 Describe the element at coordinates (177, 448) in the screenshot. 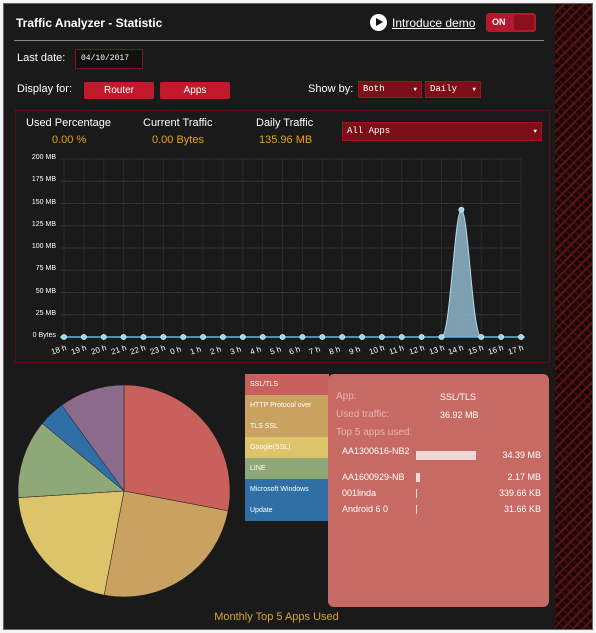

I see `pie-slice` at that location.